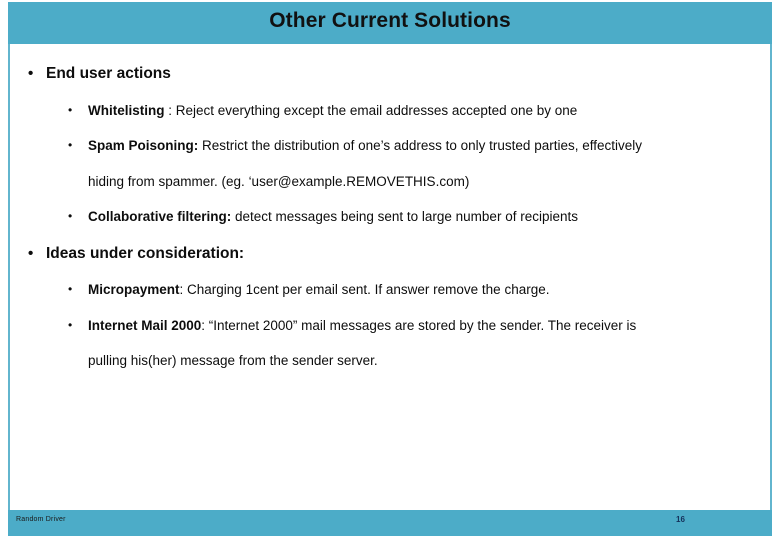 The height and width of the screenshot is (540, 780). What do you see at coordinates (680, 519) in the screenshot?
I see `page-number: 16` at bounding box center [680, 519].